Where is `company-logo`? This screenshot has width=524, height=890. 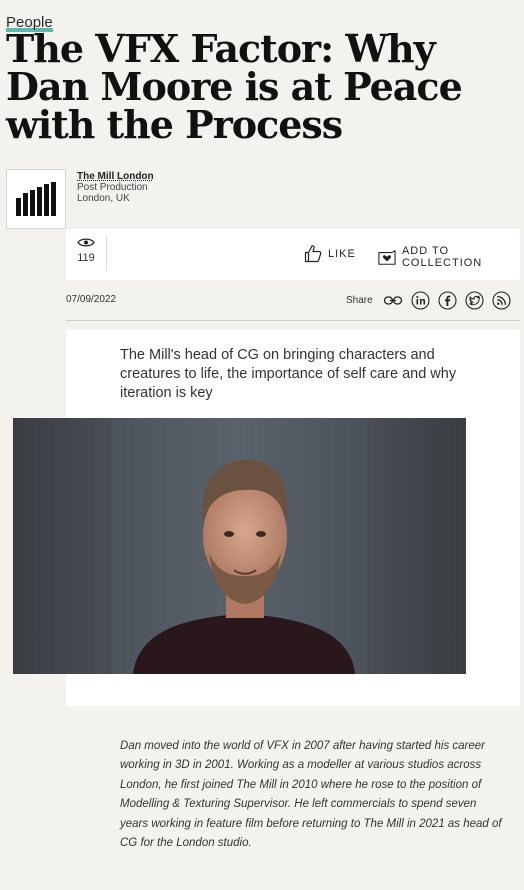
company-logo is located at coordinates (36, 199).